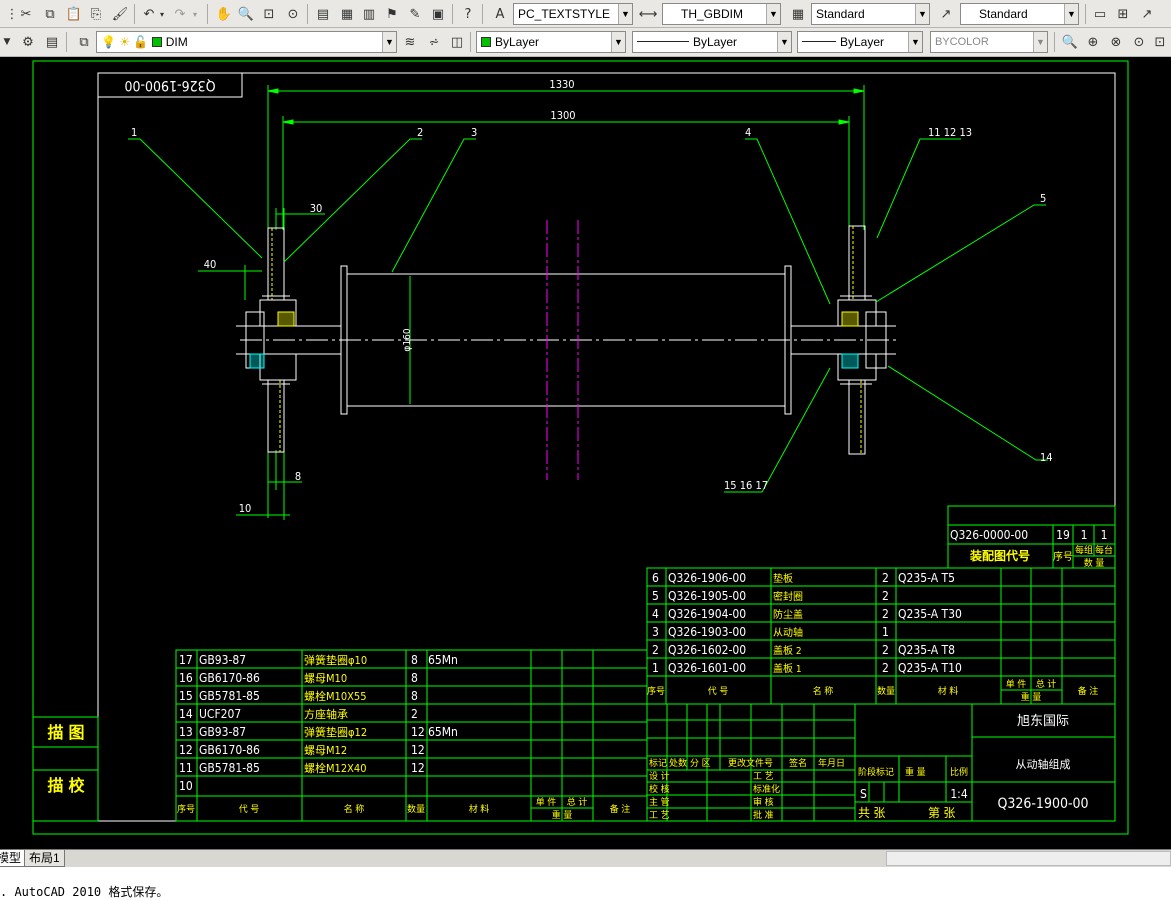  Describe the element at coordinates (798, 763) in the screenshot. I see `rev-sign: 签名` at that location.